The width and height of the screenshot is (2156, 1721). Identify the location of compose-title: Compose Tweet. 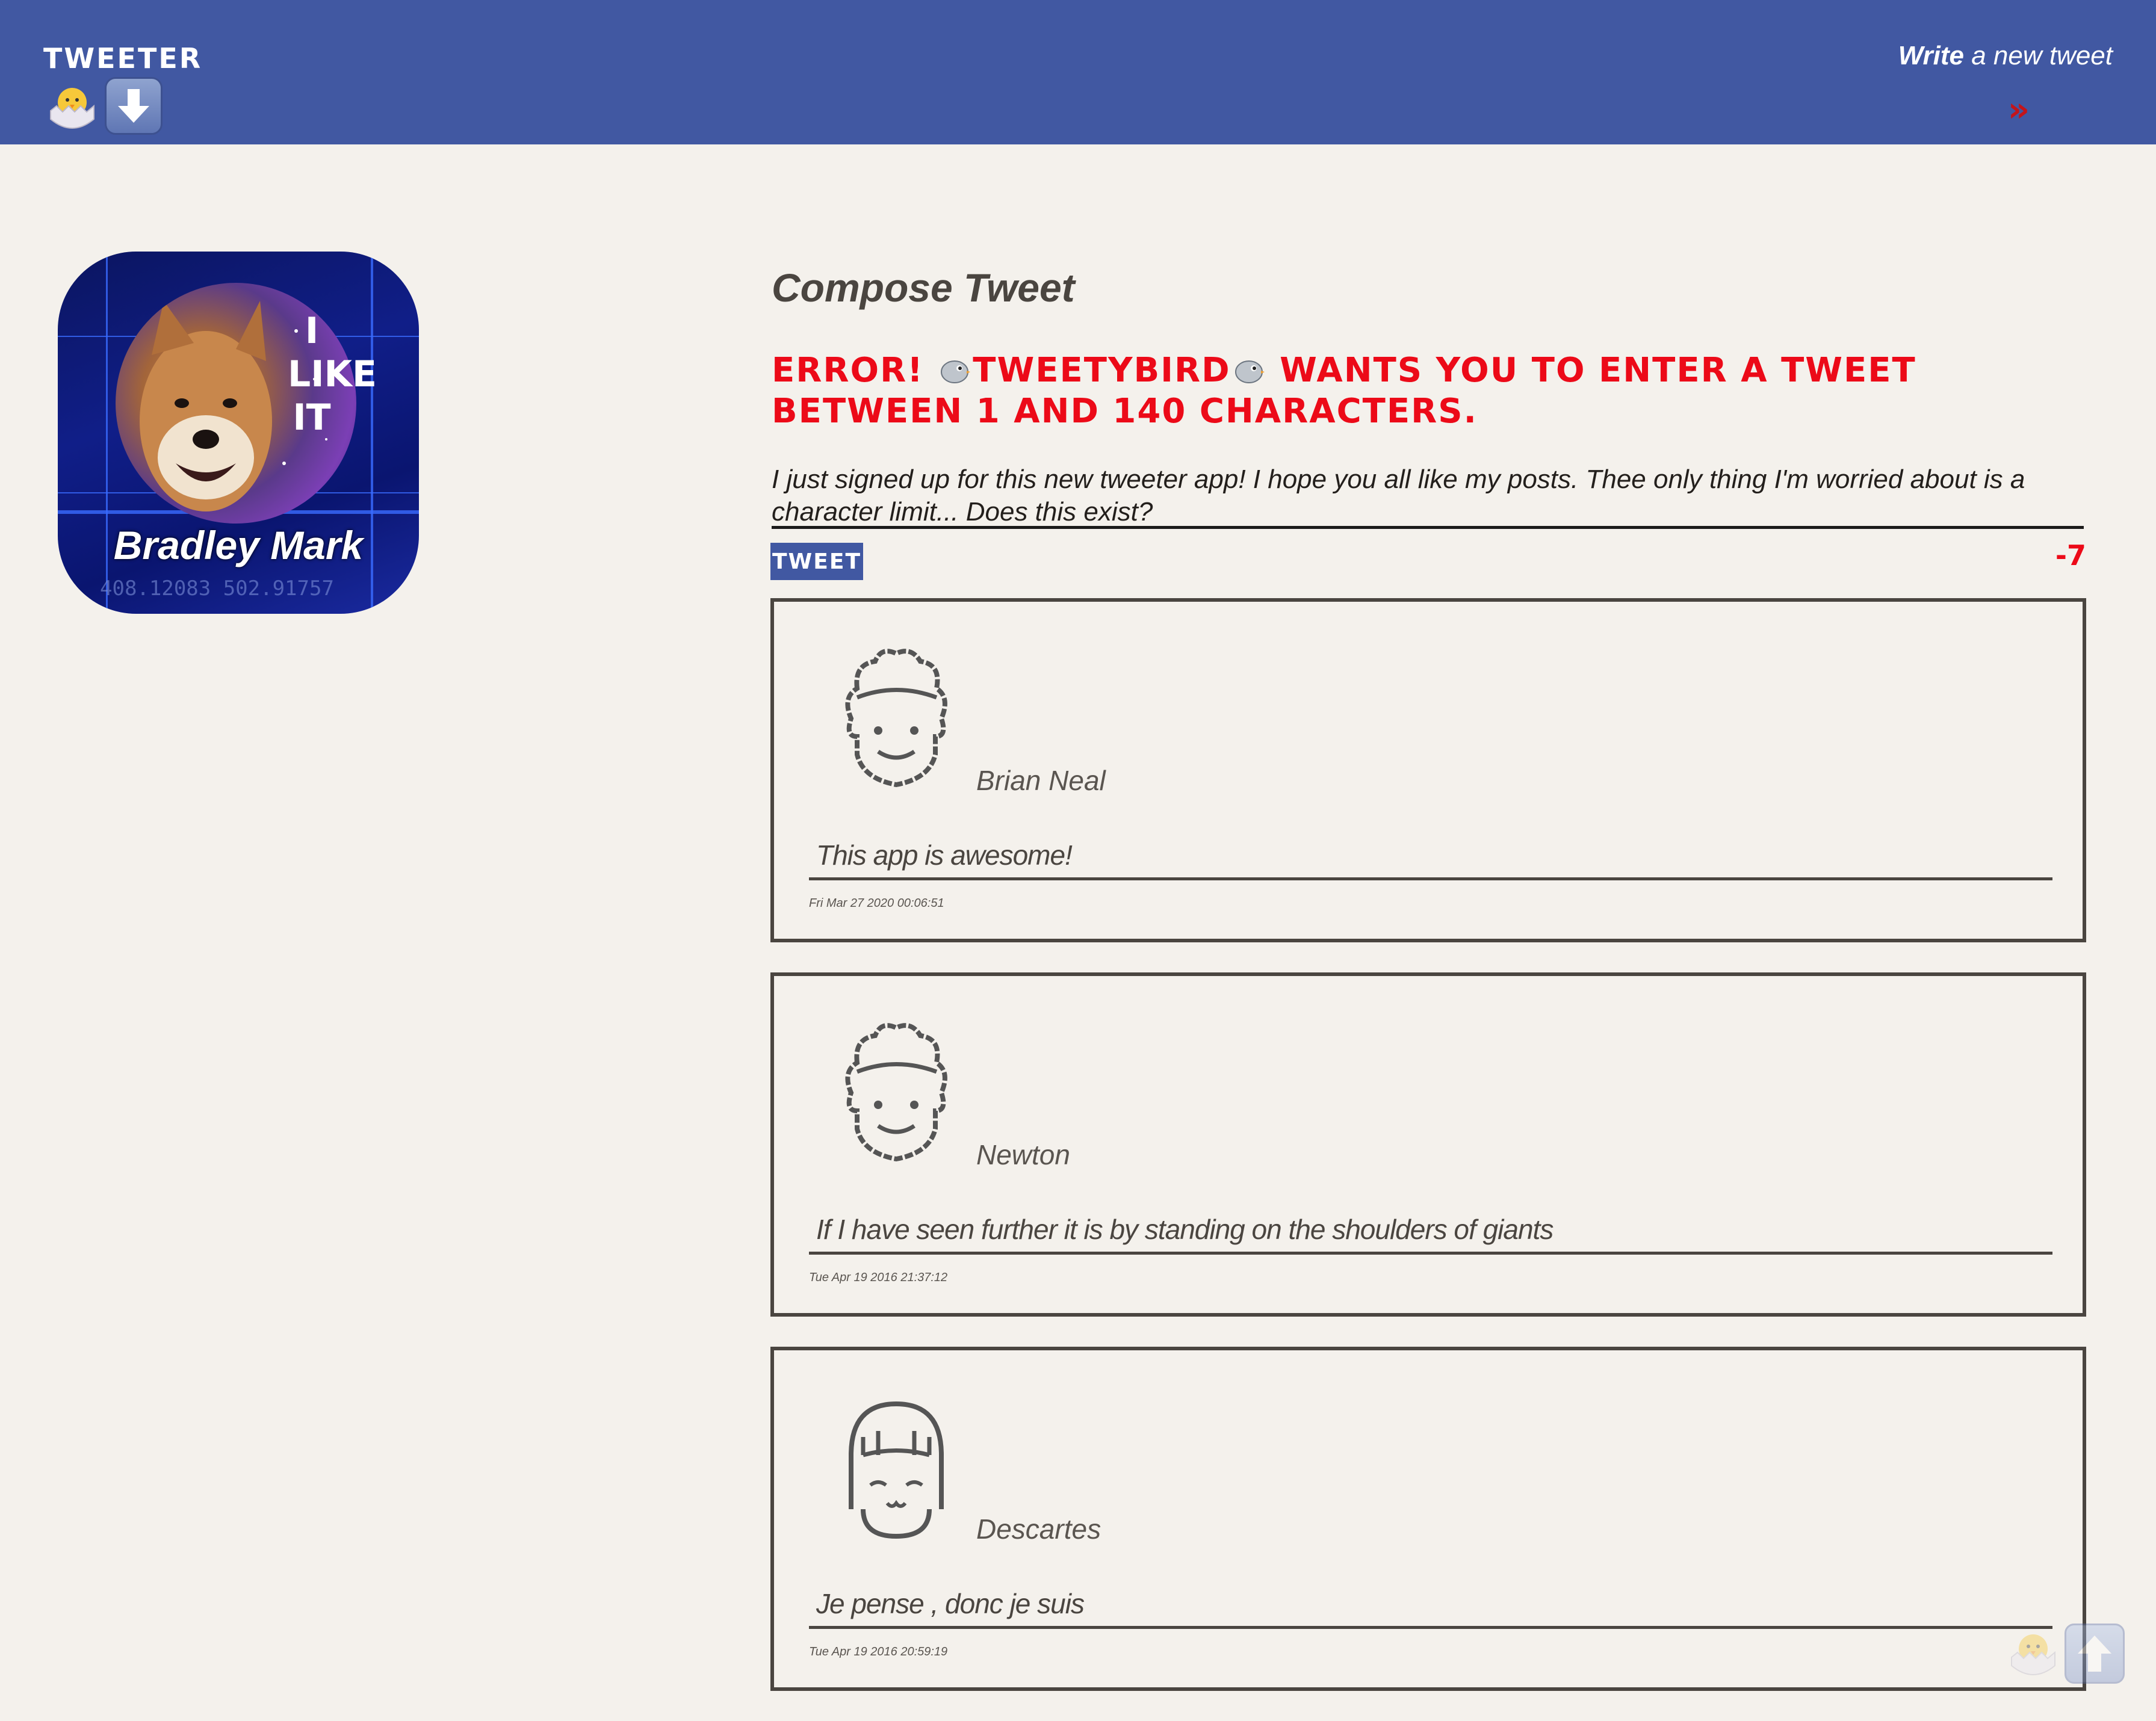
(923, 287).